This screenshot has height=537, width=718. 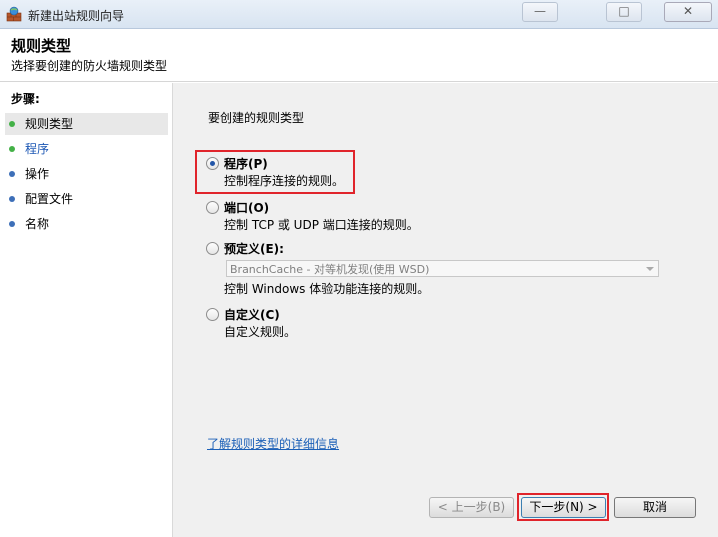 I want to click on rule-type-question: 要创建的规则类型, so click(x=256, y=118).